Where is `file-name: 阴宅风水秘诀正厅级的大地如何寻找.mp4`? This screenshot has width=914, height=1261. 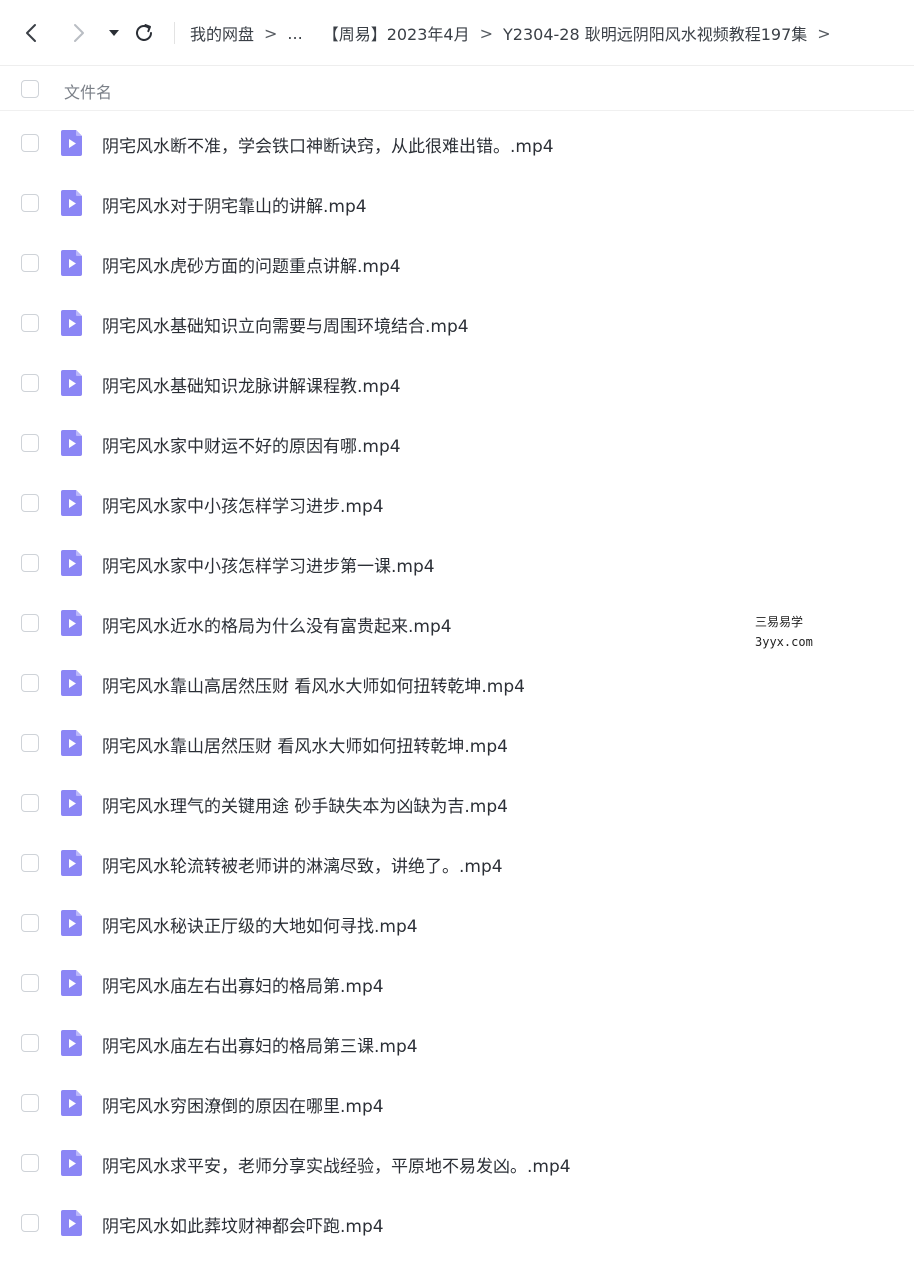
file-name: 阴宅风水秘诀正厅级的大地如何寻找.mp4 is located at coordinates (260, 924).